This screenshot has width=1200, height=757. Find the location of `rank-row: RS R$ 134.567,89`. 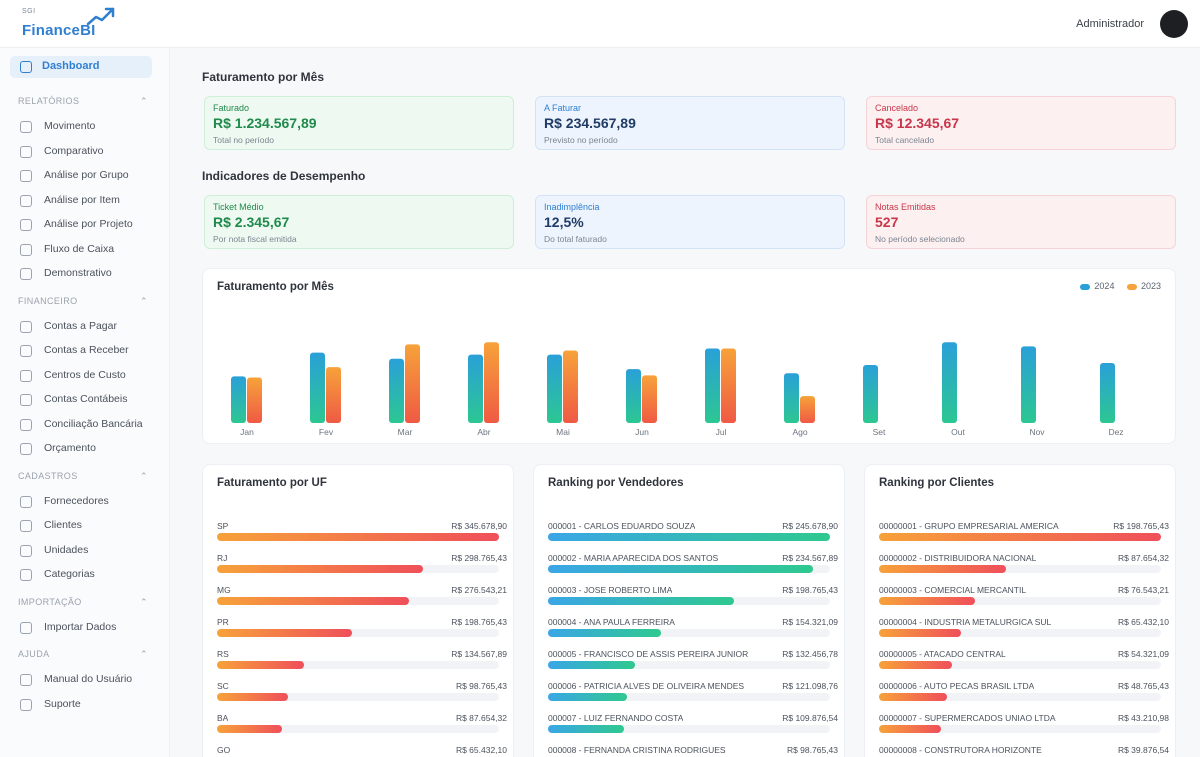

rank-row: RS R$ 134.567,89 is located at coordinates (362, 664).